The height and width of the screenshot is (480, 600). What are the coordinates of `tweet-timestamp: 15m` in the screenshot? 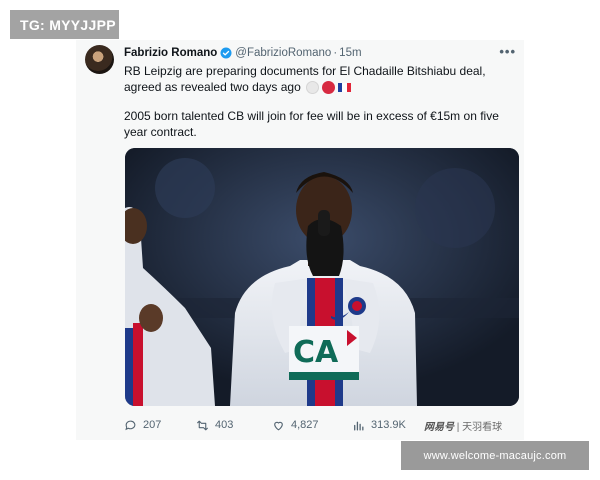 It's located at (350, 53).